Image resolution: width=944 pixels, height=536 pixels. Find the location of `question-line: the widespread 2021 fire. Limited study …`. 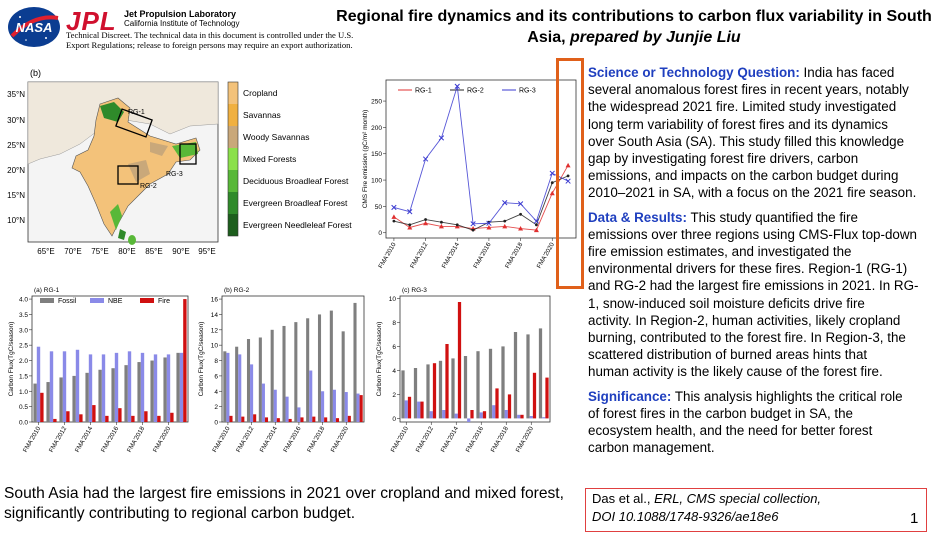

question-line: the widespread 2021 fire. Limited study … is located at coordinates (742, 107).